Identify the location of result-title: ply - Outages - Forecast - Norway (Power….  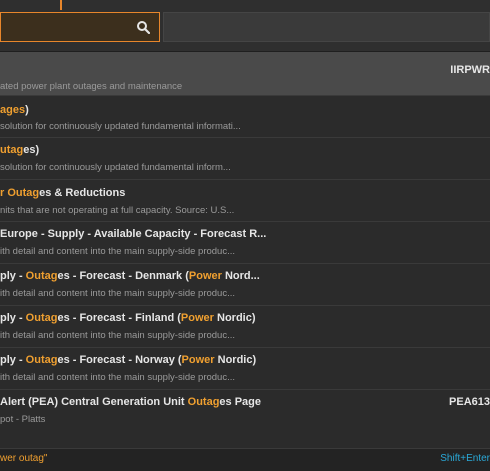
(128, 360).